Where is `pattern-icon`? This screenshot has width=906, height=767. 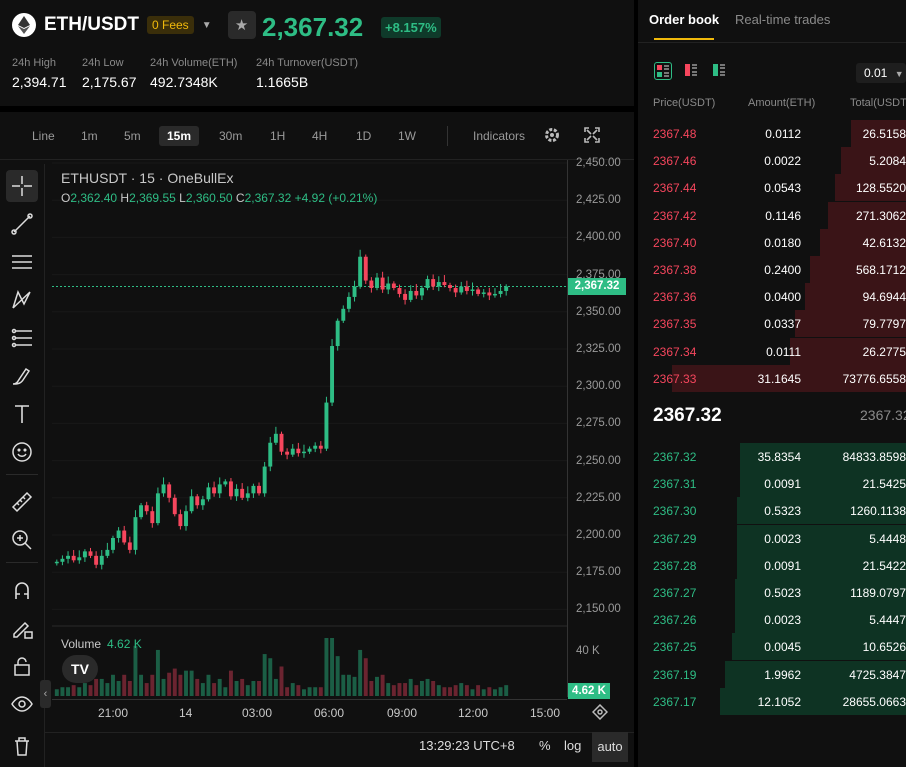 pattern-icon is located at coordinates (22, 300).